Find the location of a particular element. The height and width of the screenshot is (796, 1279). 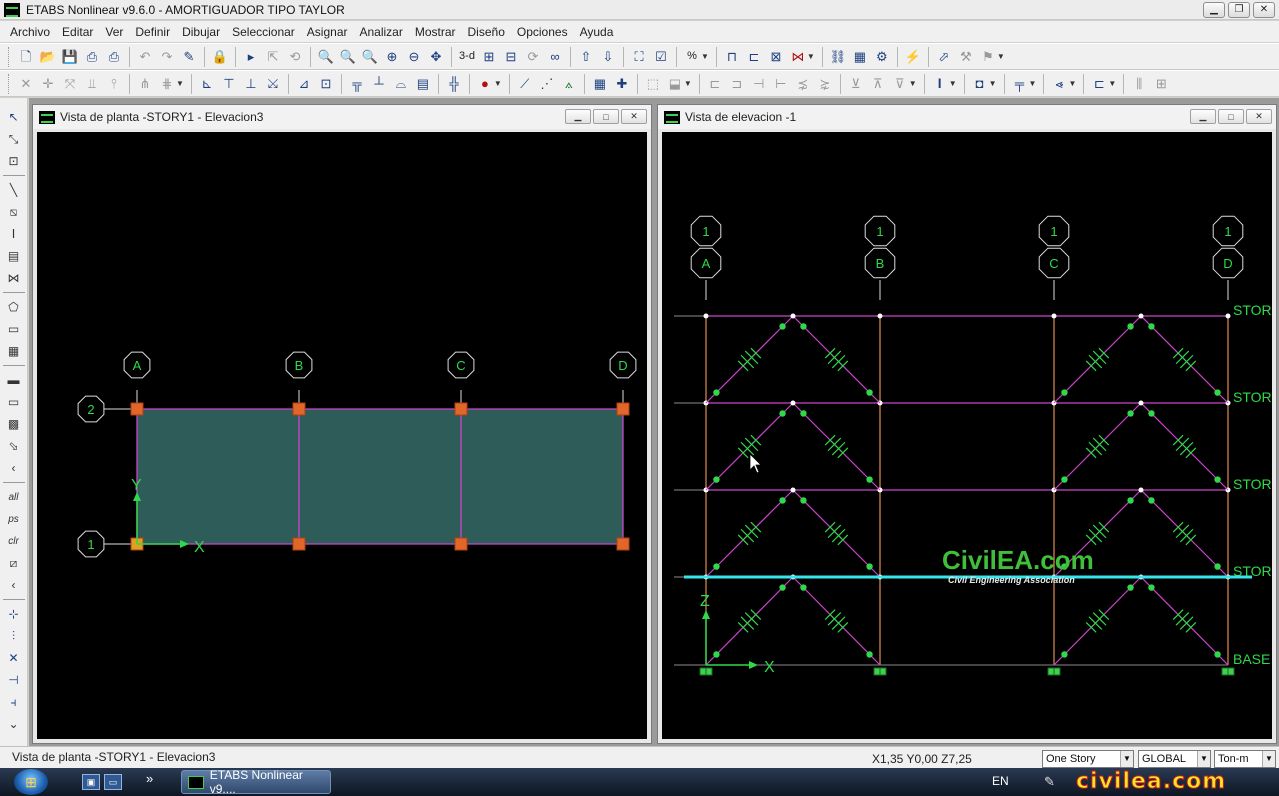

snap-to-lines-icon: ⫞ is located at coordinates (14, 702).